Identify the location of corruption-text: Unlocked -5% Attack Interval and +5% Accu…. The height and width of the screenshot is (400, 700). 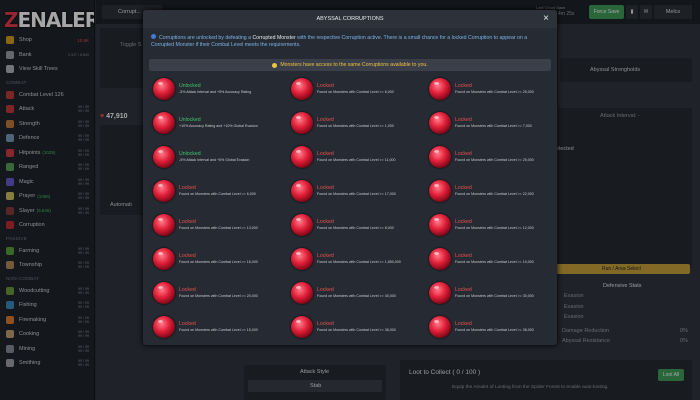
(215, 89).